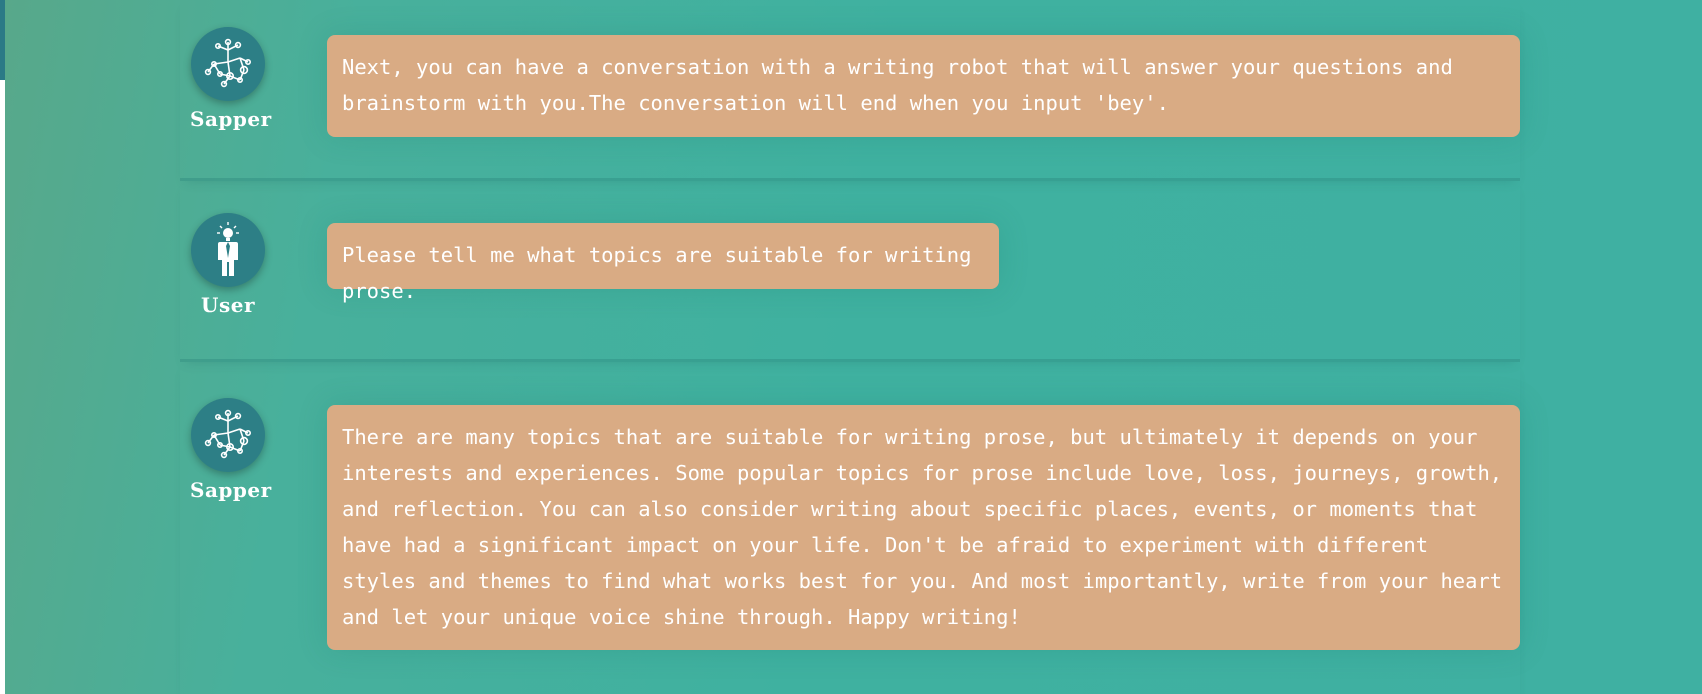  I want to click on message-author: User, so click(228, 265).